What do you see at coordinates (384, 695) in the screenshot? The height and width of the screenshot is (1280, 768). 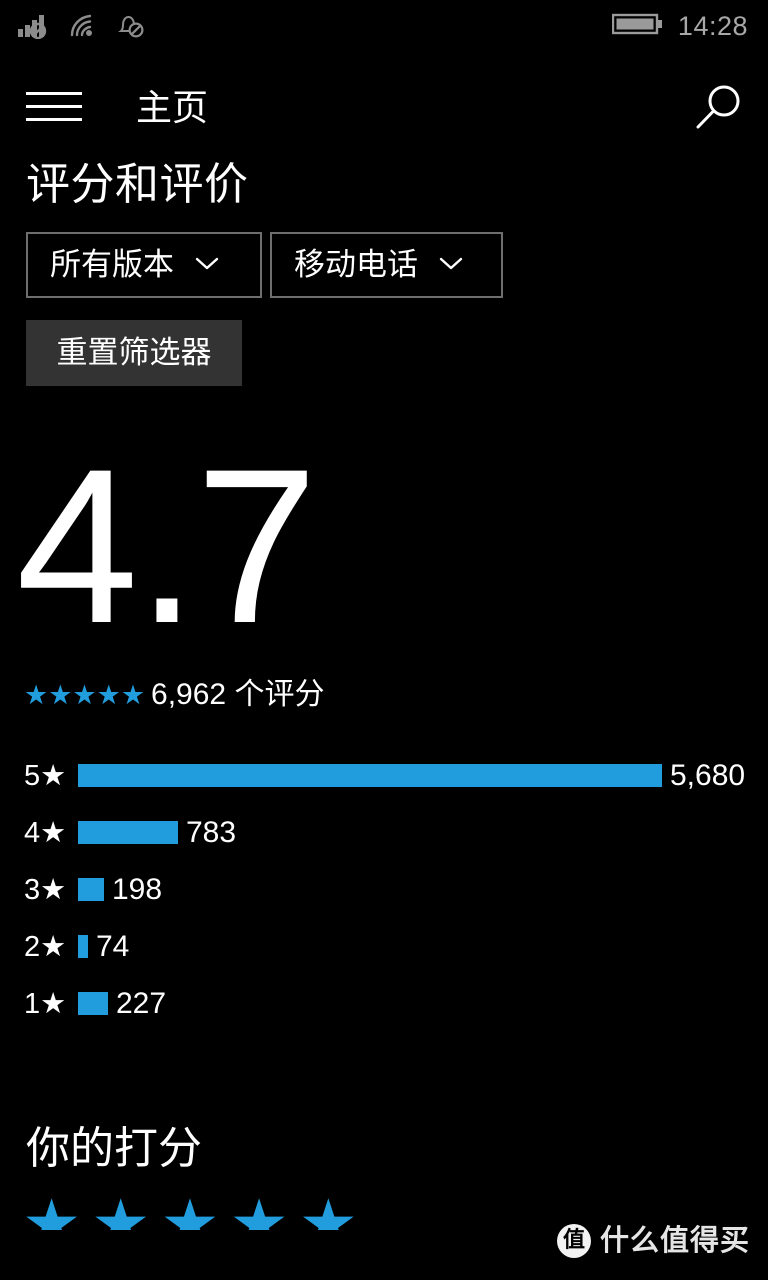 I see `rating-summary: ★★★★★ 6,962 个评分` at bounding box center [384, 695].